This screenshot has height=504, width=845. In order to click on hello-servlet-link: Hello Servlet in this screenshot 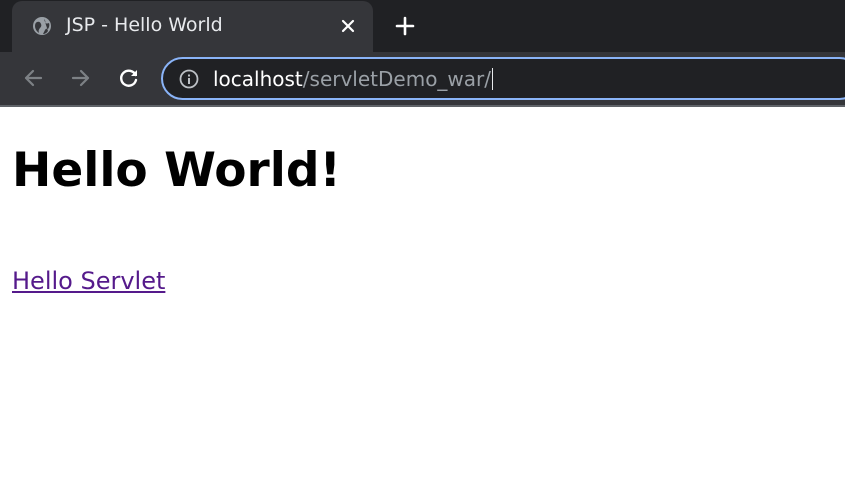, I will do `click(88, 281)`.